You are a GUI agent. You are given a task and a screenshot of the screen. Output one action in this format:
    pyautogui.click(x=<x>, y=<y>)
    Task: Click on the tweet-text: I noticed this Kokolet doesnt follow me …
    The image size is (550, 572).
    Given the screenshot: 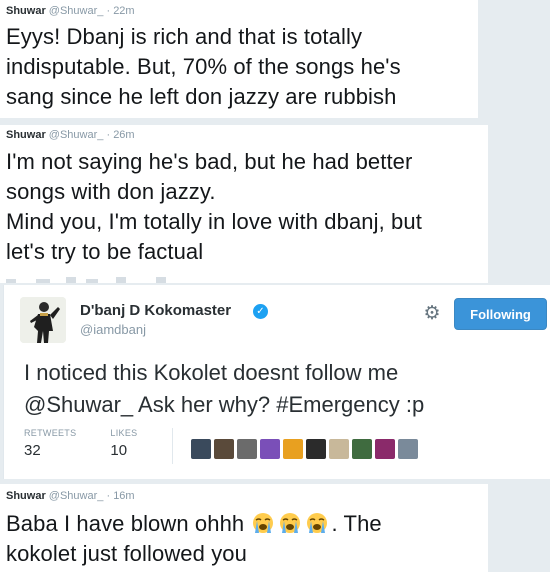 What is the action you would take?
    pyautogui.click(x=224, y=388)
    